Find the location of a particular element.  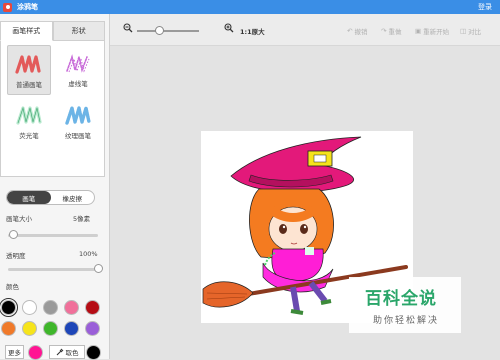

zoom-out-icon is located at coordinates (128, 28).